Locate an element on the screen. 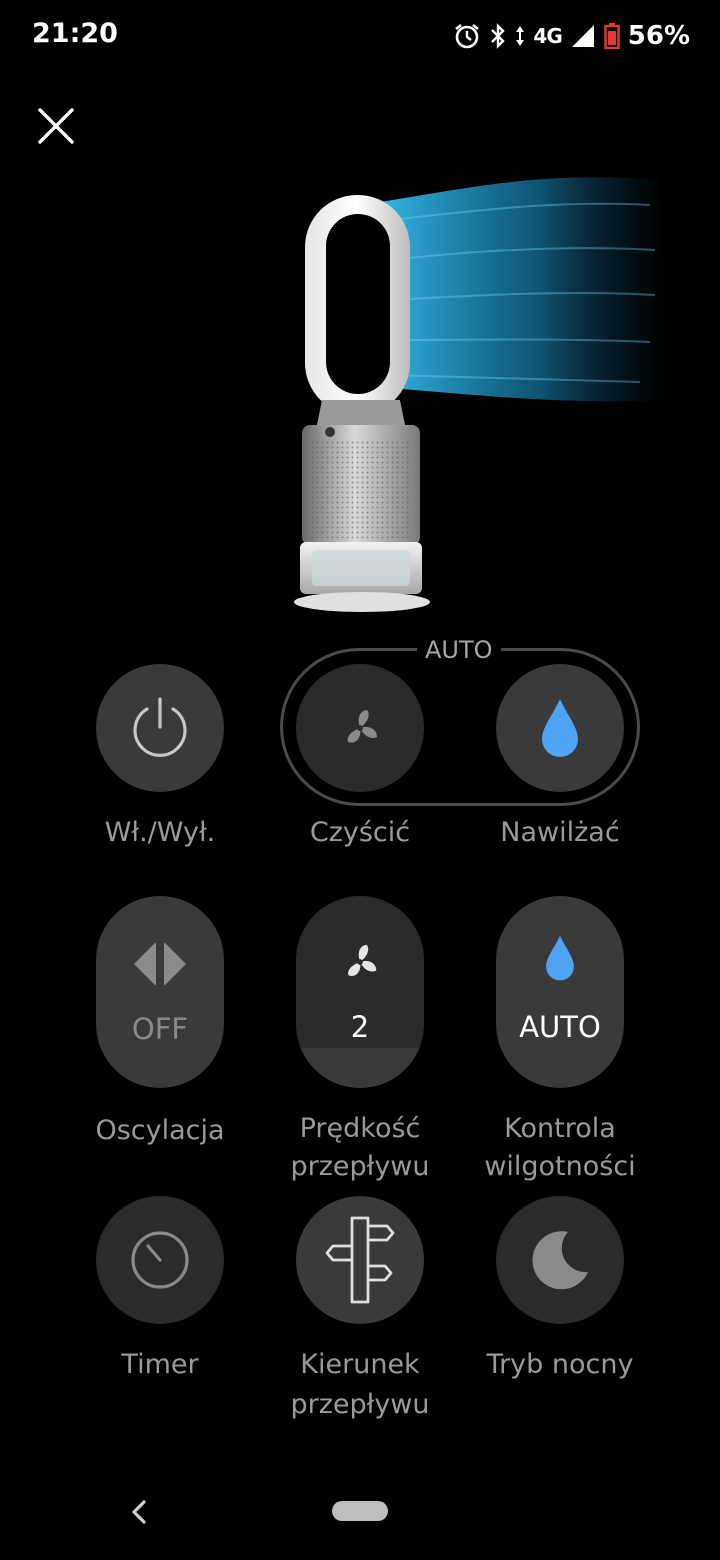  status-bar: 21:20 4G 56% is located at coordinates (360, 36).